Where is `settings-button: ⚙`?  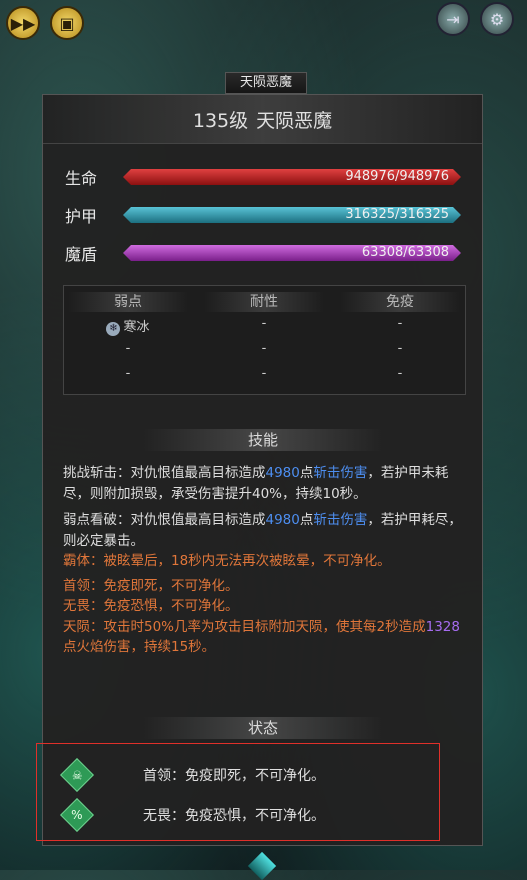
settings-button: ⚙ is located at coordinates (497, 19).